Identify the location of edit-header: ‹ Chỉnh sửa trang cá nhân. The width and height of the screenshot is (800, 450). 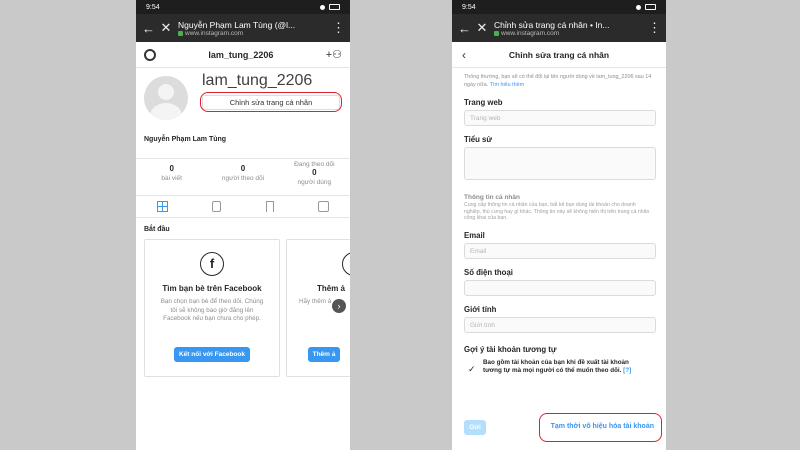
(559, 55).